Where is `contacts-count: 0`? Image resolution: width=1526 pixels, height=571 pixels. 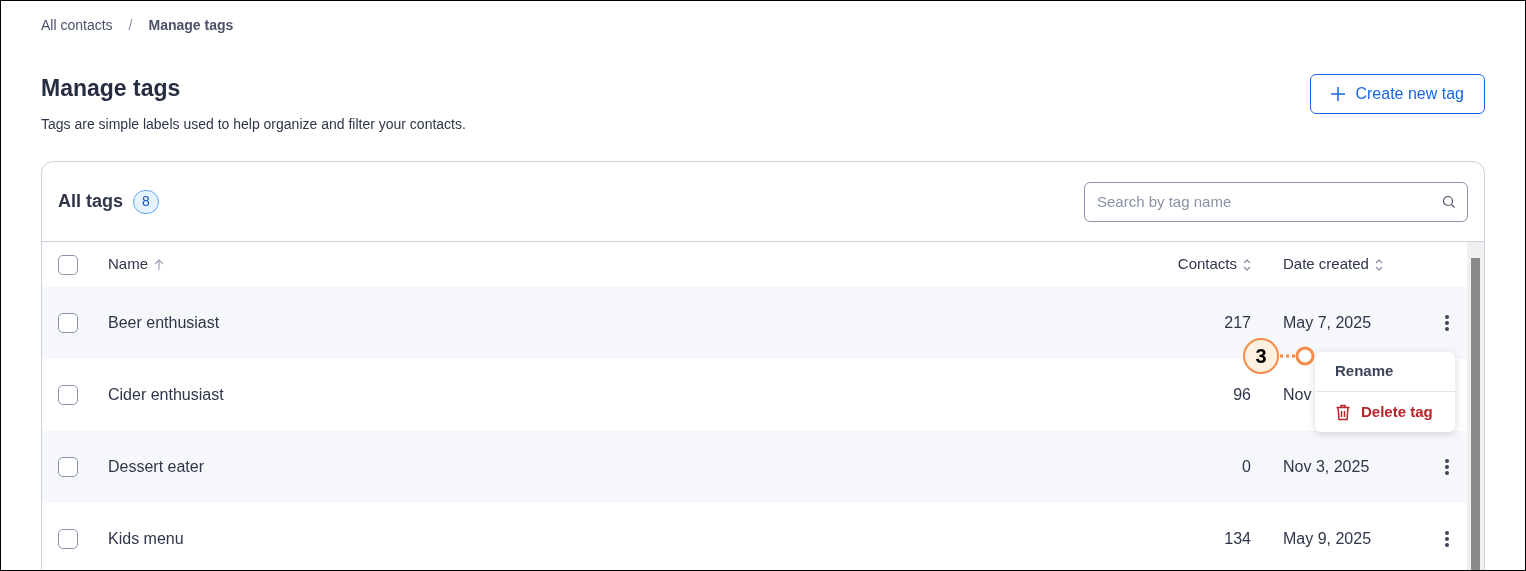 contacts-count: 0 is located at coordinates (1247, 467).